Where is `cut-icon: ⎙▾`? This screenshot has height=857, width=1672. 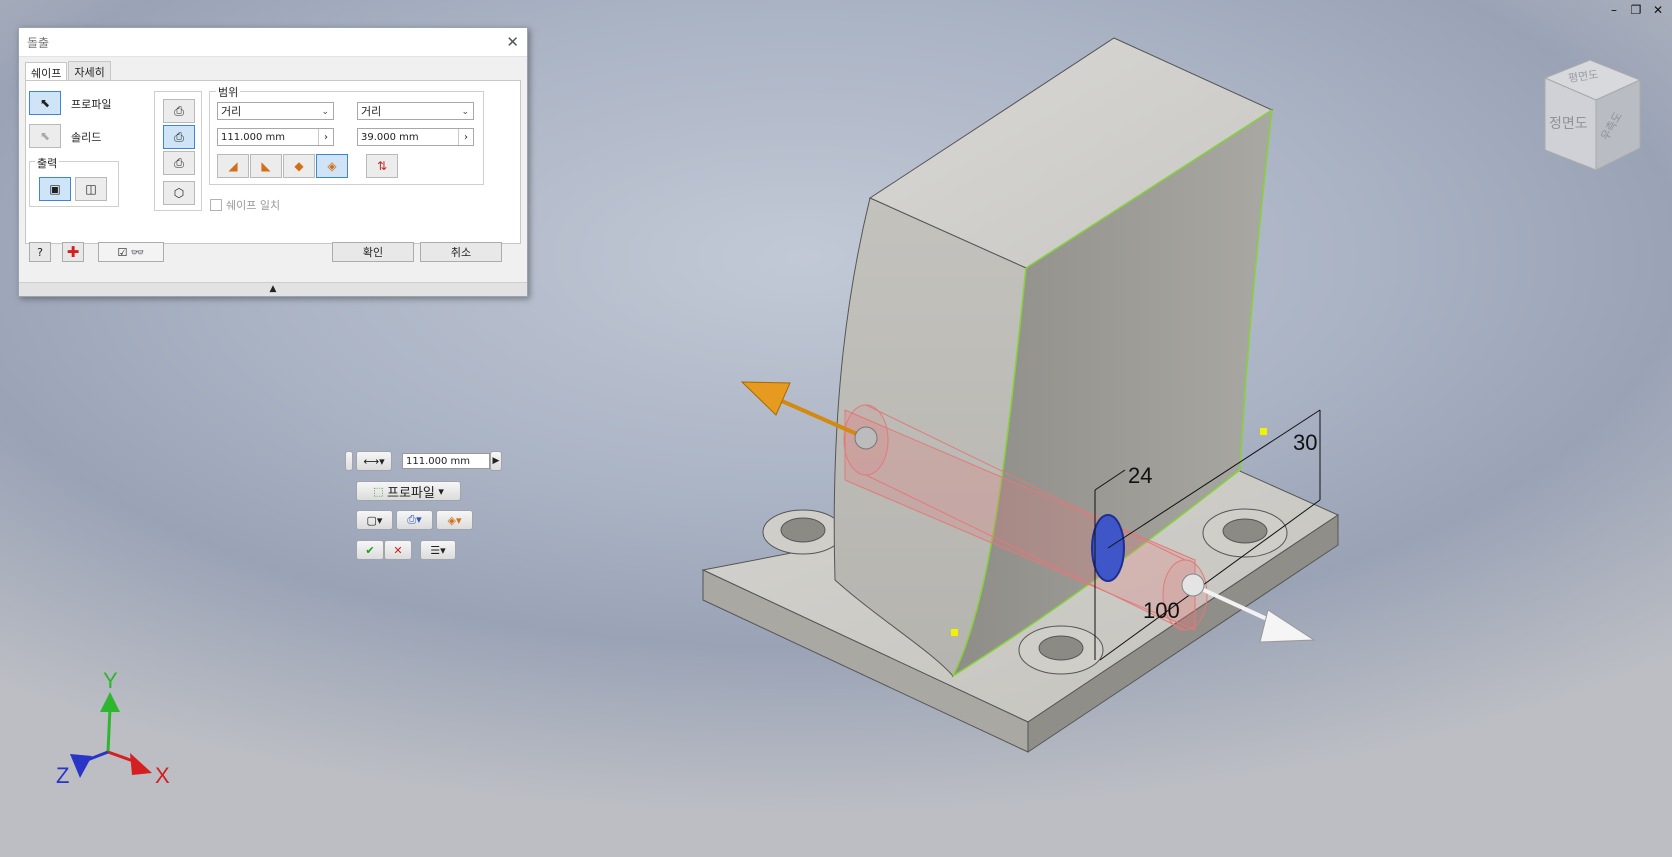 cut-icon: ⎙▾ is located at coordinates (414, 519).